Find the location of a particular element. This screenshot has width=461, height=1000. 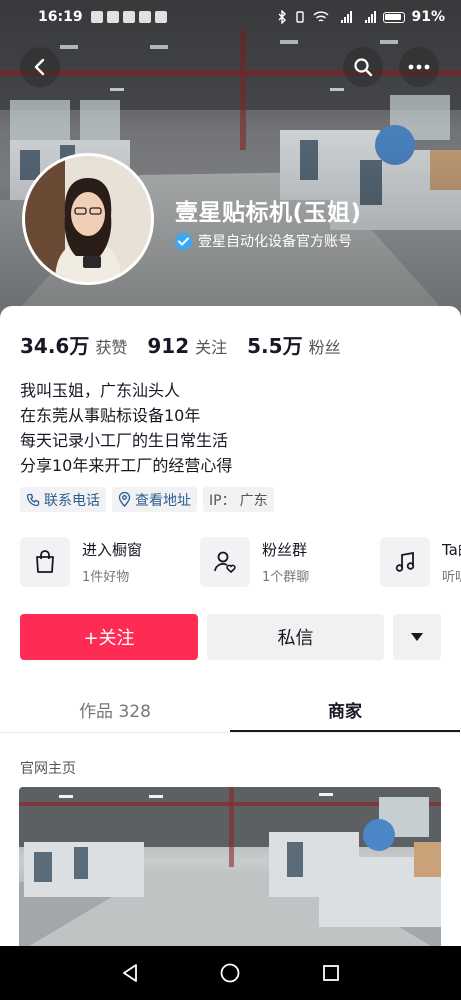

back-button is located at coordinates (40, 67).